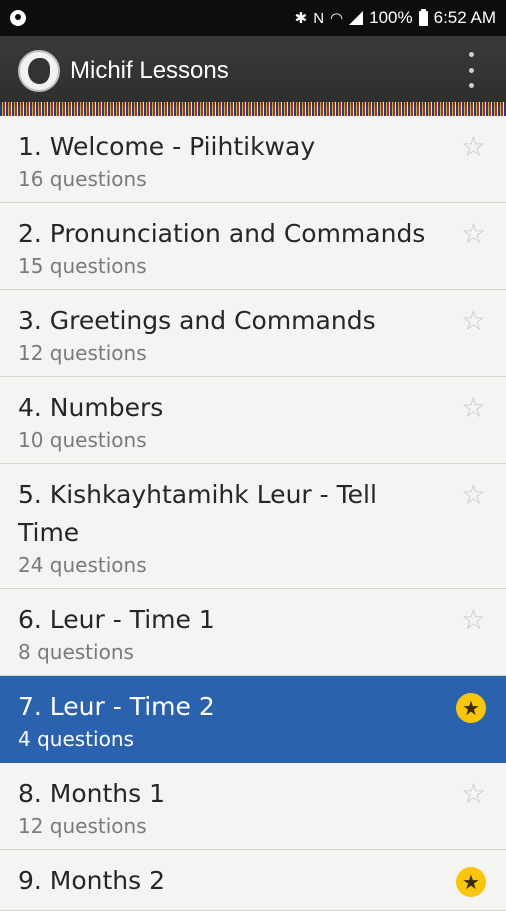  What do you see at coordinates (232, 905) in the screenshot?
I see `lesson-question-count` at bounding box center [232, 905].